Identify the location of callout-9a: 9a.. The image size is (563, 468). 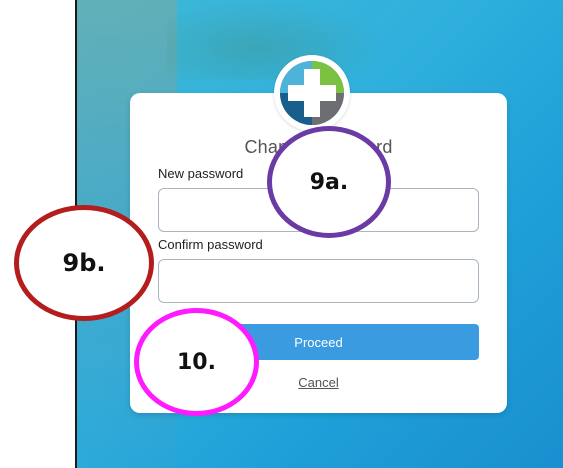
(329, 182).